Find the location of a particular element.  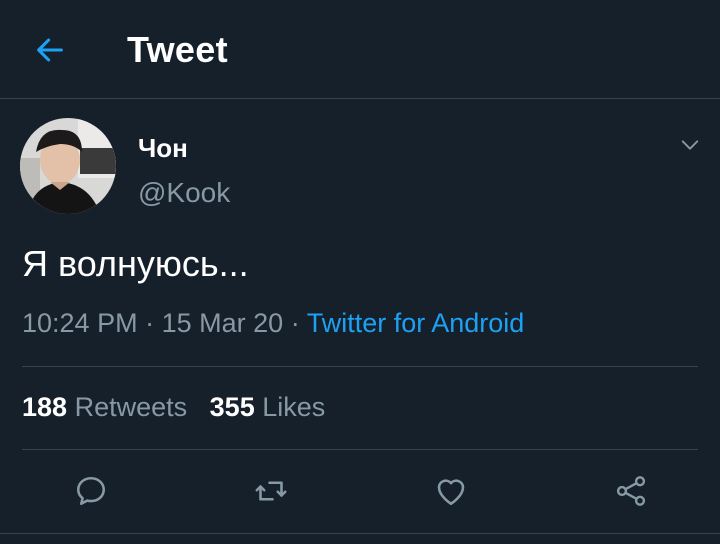

retweet-button is located at coordinates (271, 491).